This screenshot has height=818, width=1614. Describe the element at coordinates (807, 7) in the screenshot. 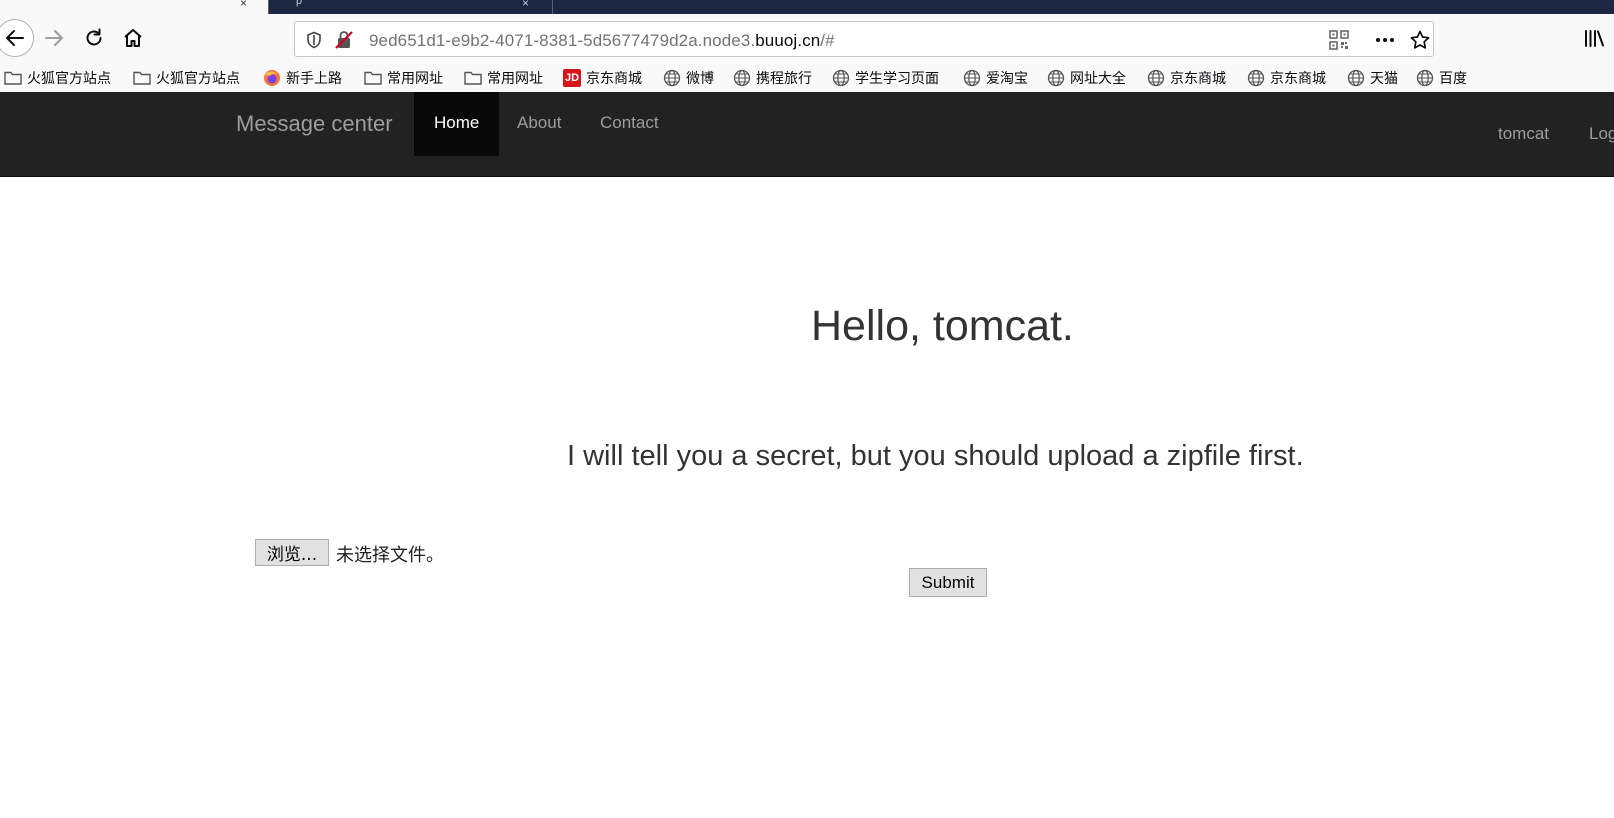

I see `tab-strip: × p ×` at that location.